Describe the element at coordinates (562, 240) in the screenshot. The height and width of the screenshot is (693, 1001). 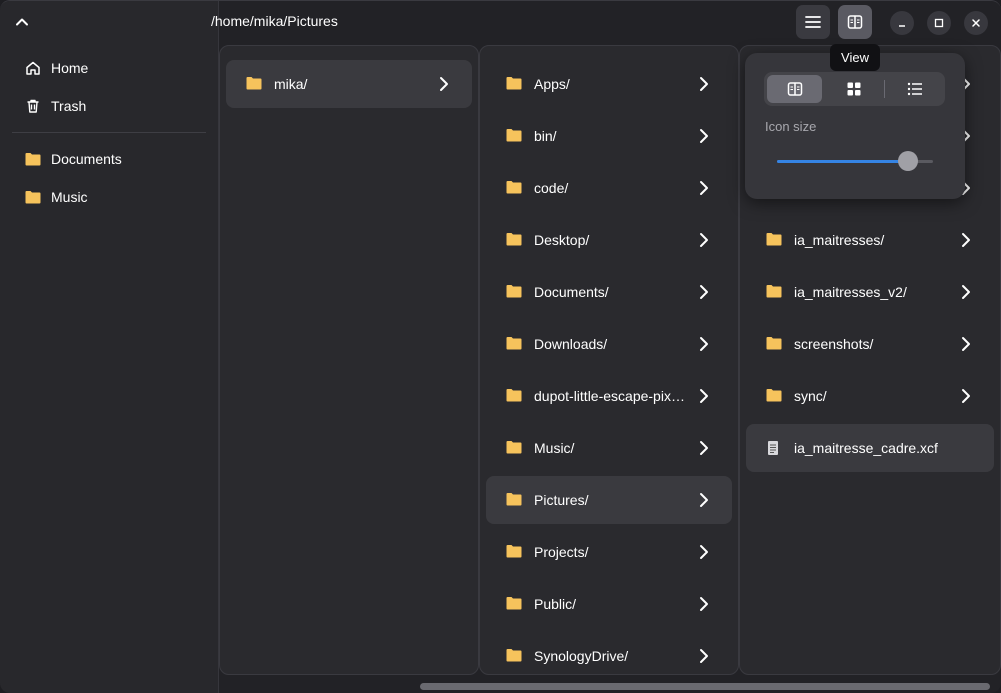
I see `item-name: Desktop/` at that location.